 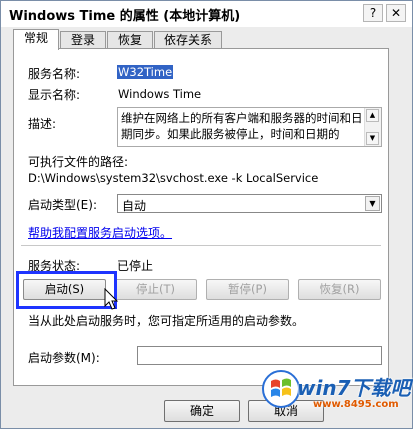 What do you see at coordinates (249, 203) in the screenshot?
I see `startup-type-select: 自动 ▼` at bounding box center [249, 203].